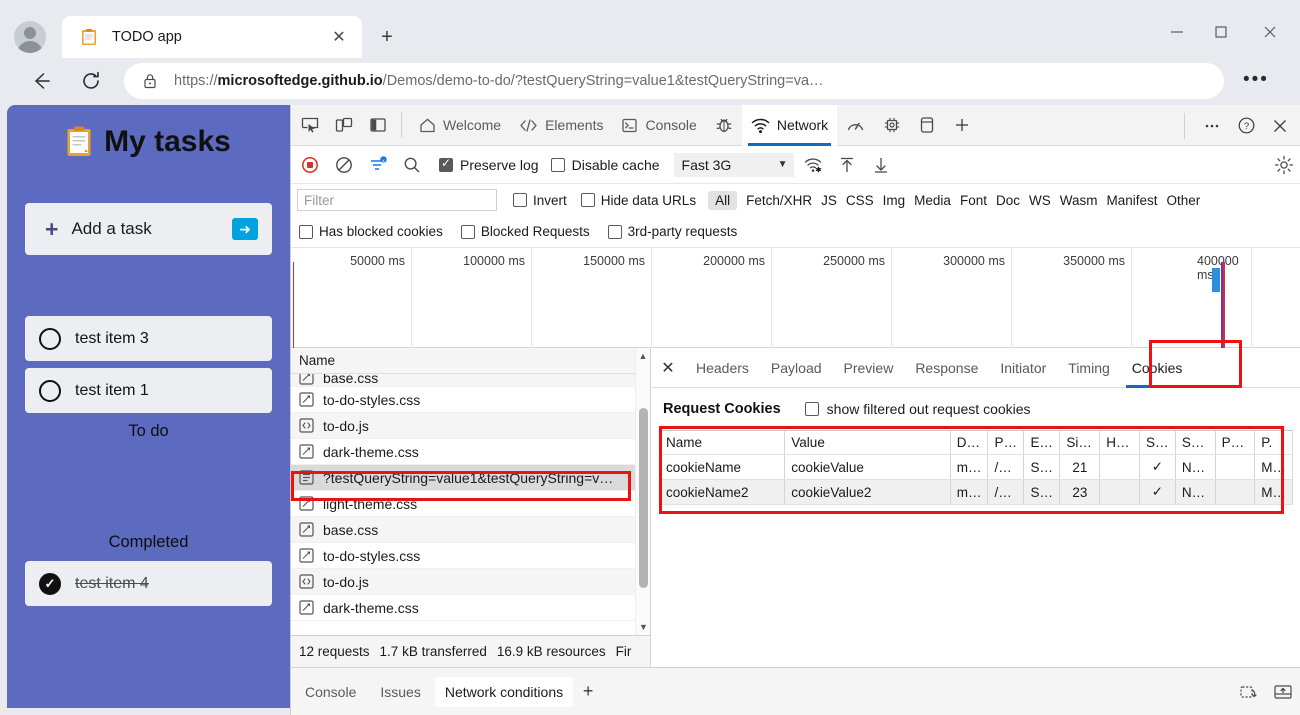  Describe the element at coordinates (796, 368) in the screenshot. I see `tab-payload: Payload` at that location.